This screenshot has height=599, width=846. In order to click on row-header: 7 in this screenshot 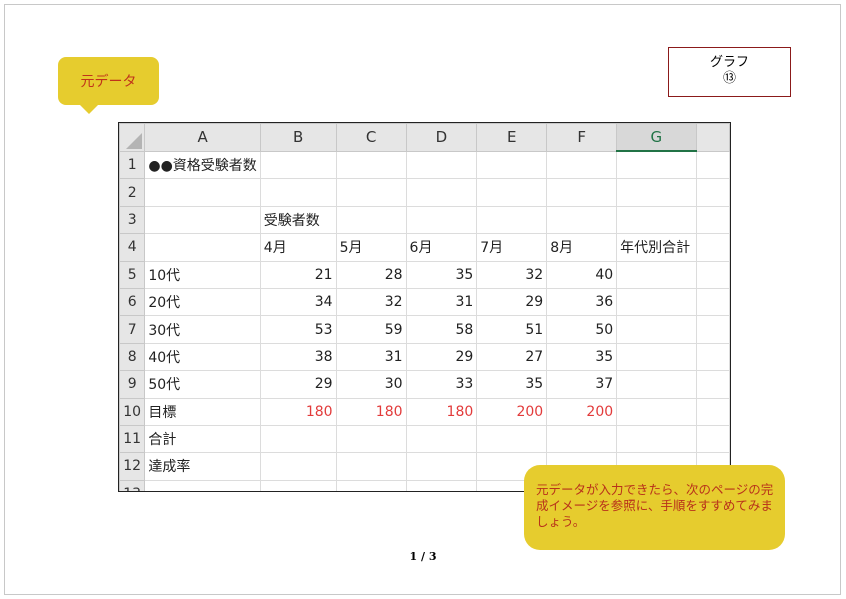, I will do `click(132, 329)`.